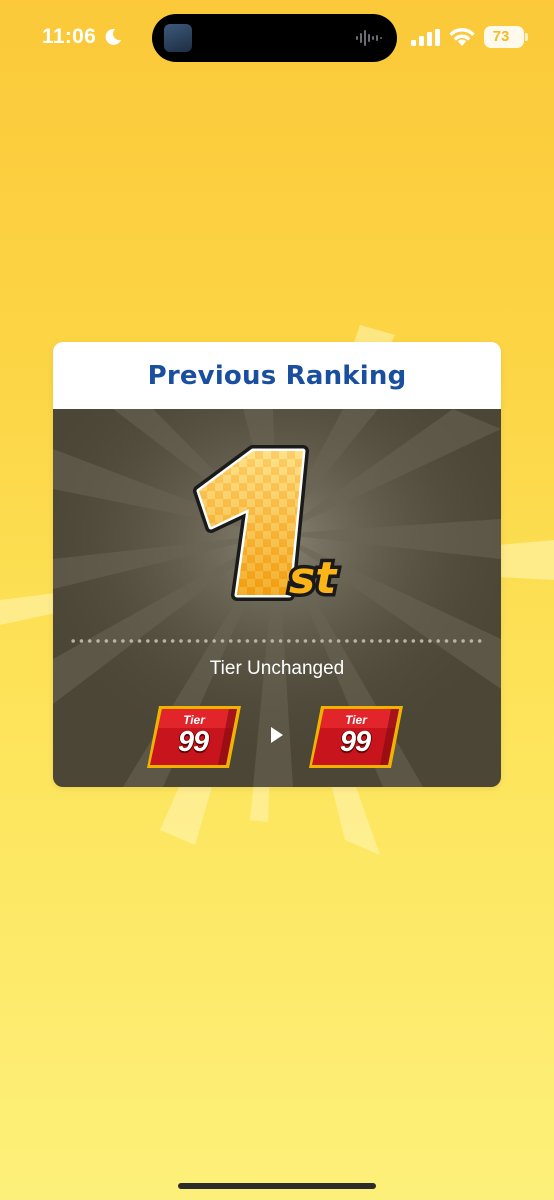  What do you see at coordinates (69, 36) in the screenshot?
I see `status-time: 11:06` at bounding box center [69, 36].